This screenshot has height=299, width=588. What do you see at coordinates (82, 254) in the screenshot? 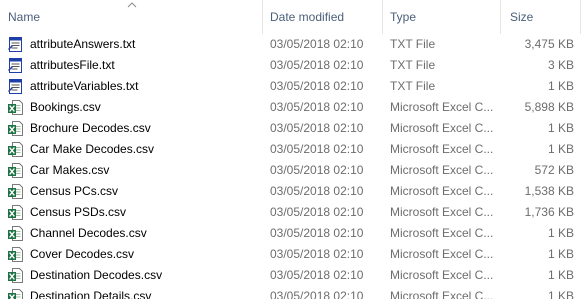
I see `file-name: Cover Decodes.csv` at bounding box center [82, 254].